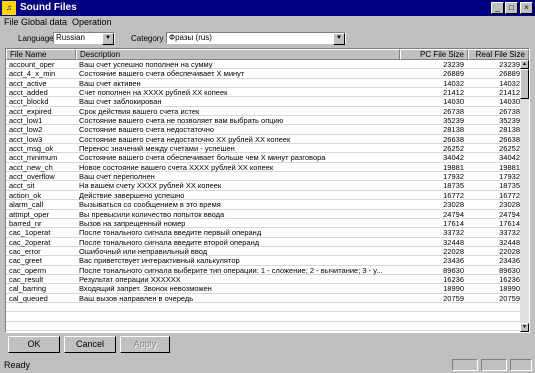 Image resolution: width=535 pixels, height=373 pixels. I want to click on column-header-file-name: File Name, so click(41, 54).